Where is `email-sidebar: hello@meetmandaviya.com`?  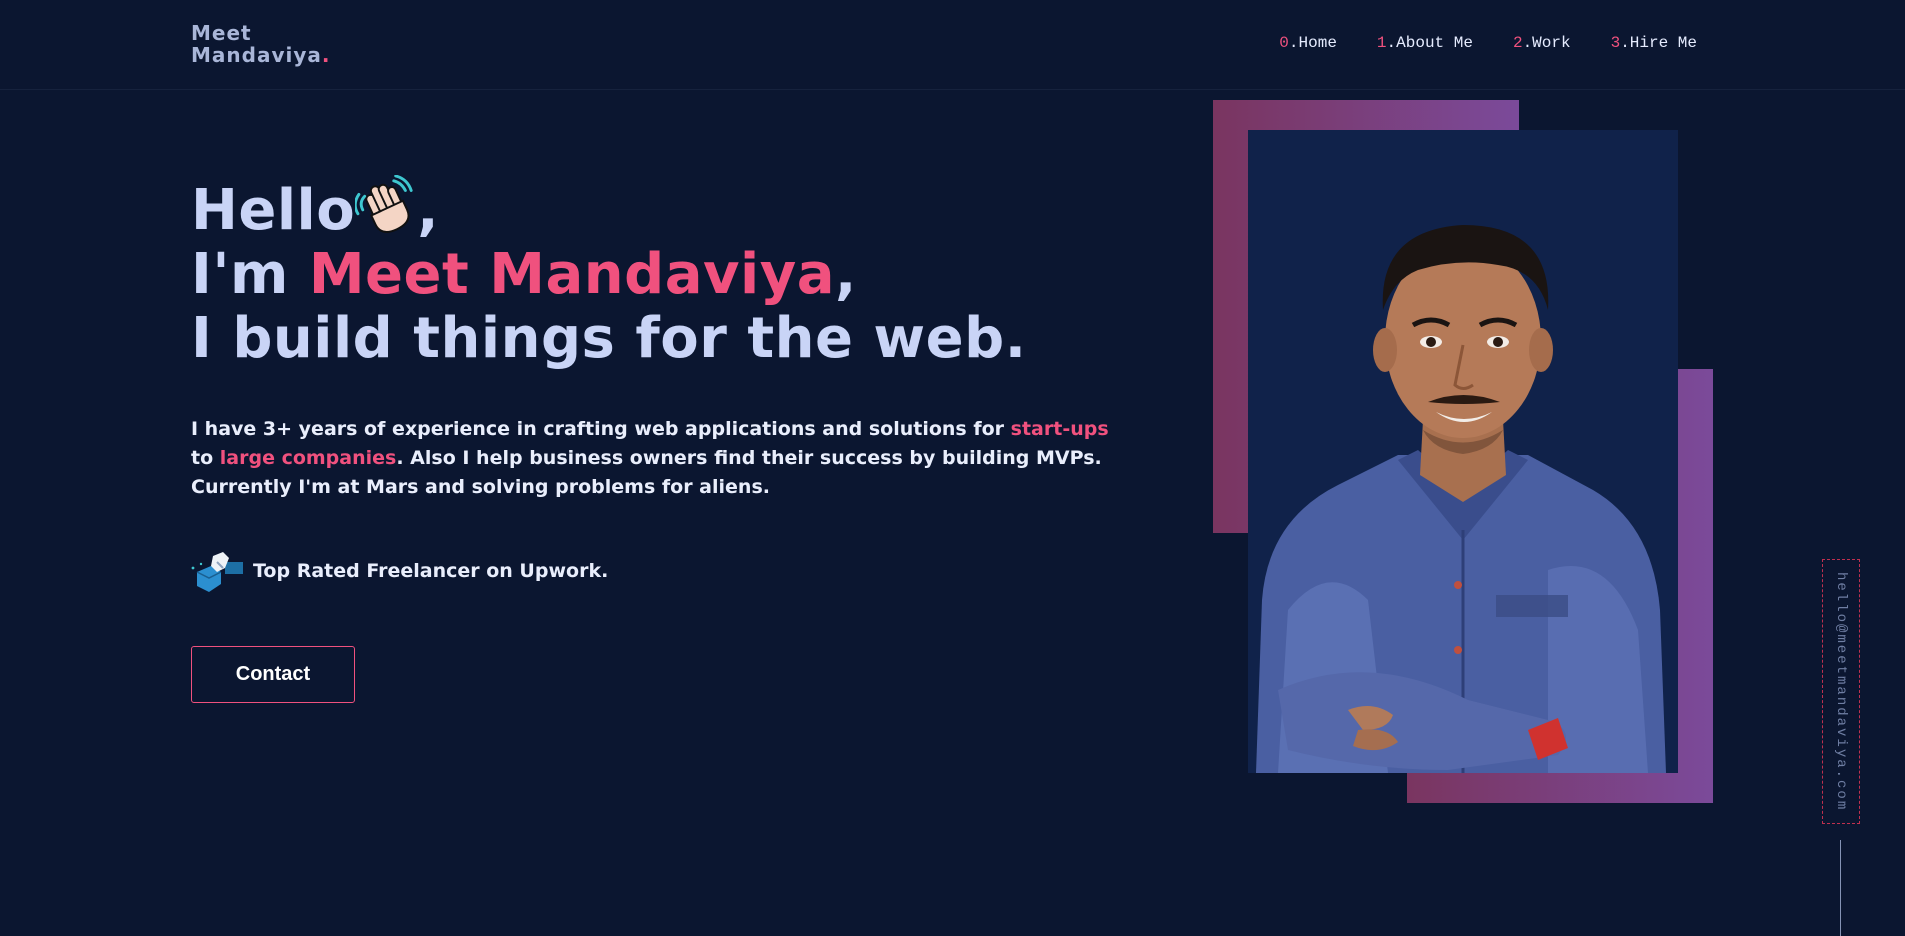 email-sidebar: hello@meetmandaviya.com is located at coordinates (1841, 691).